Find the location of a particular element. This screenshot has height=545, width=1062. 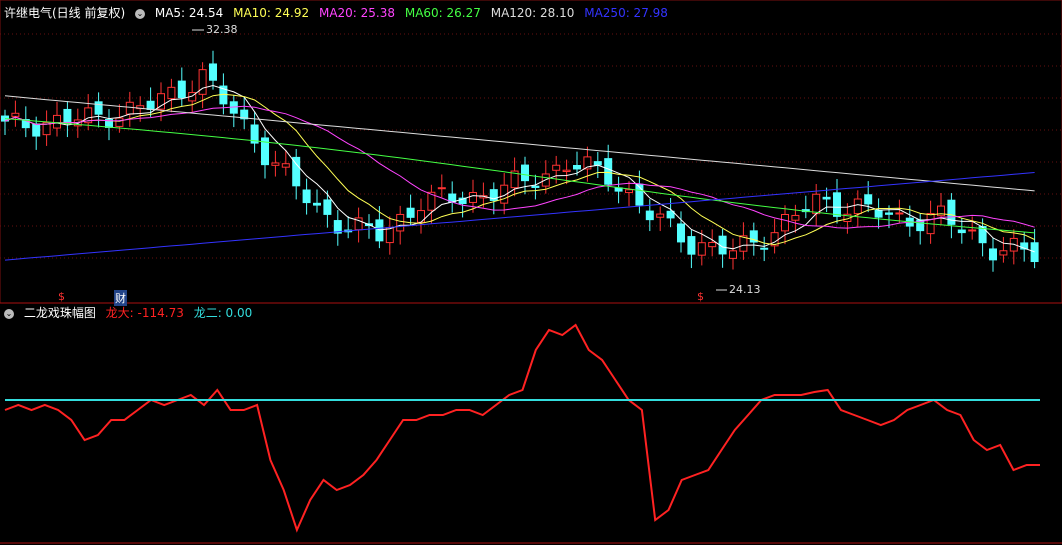

event-marker-finance: 财 is located at coordinates (120, 298).